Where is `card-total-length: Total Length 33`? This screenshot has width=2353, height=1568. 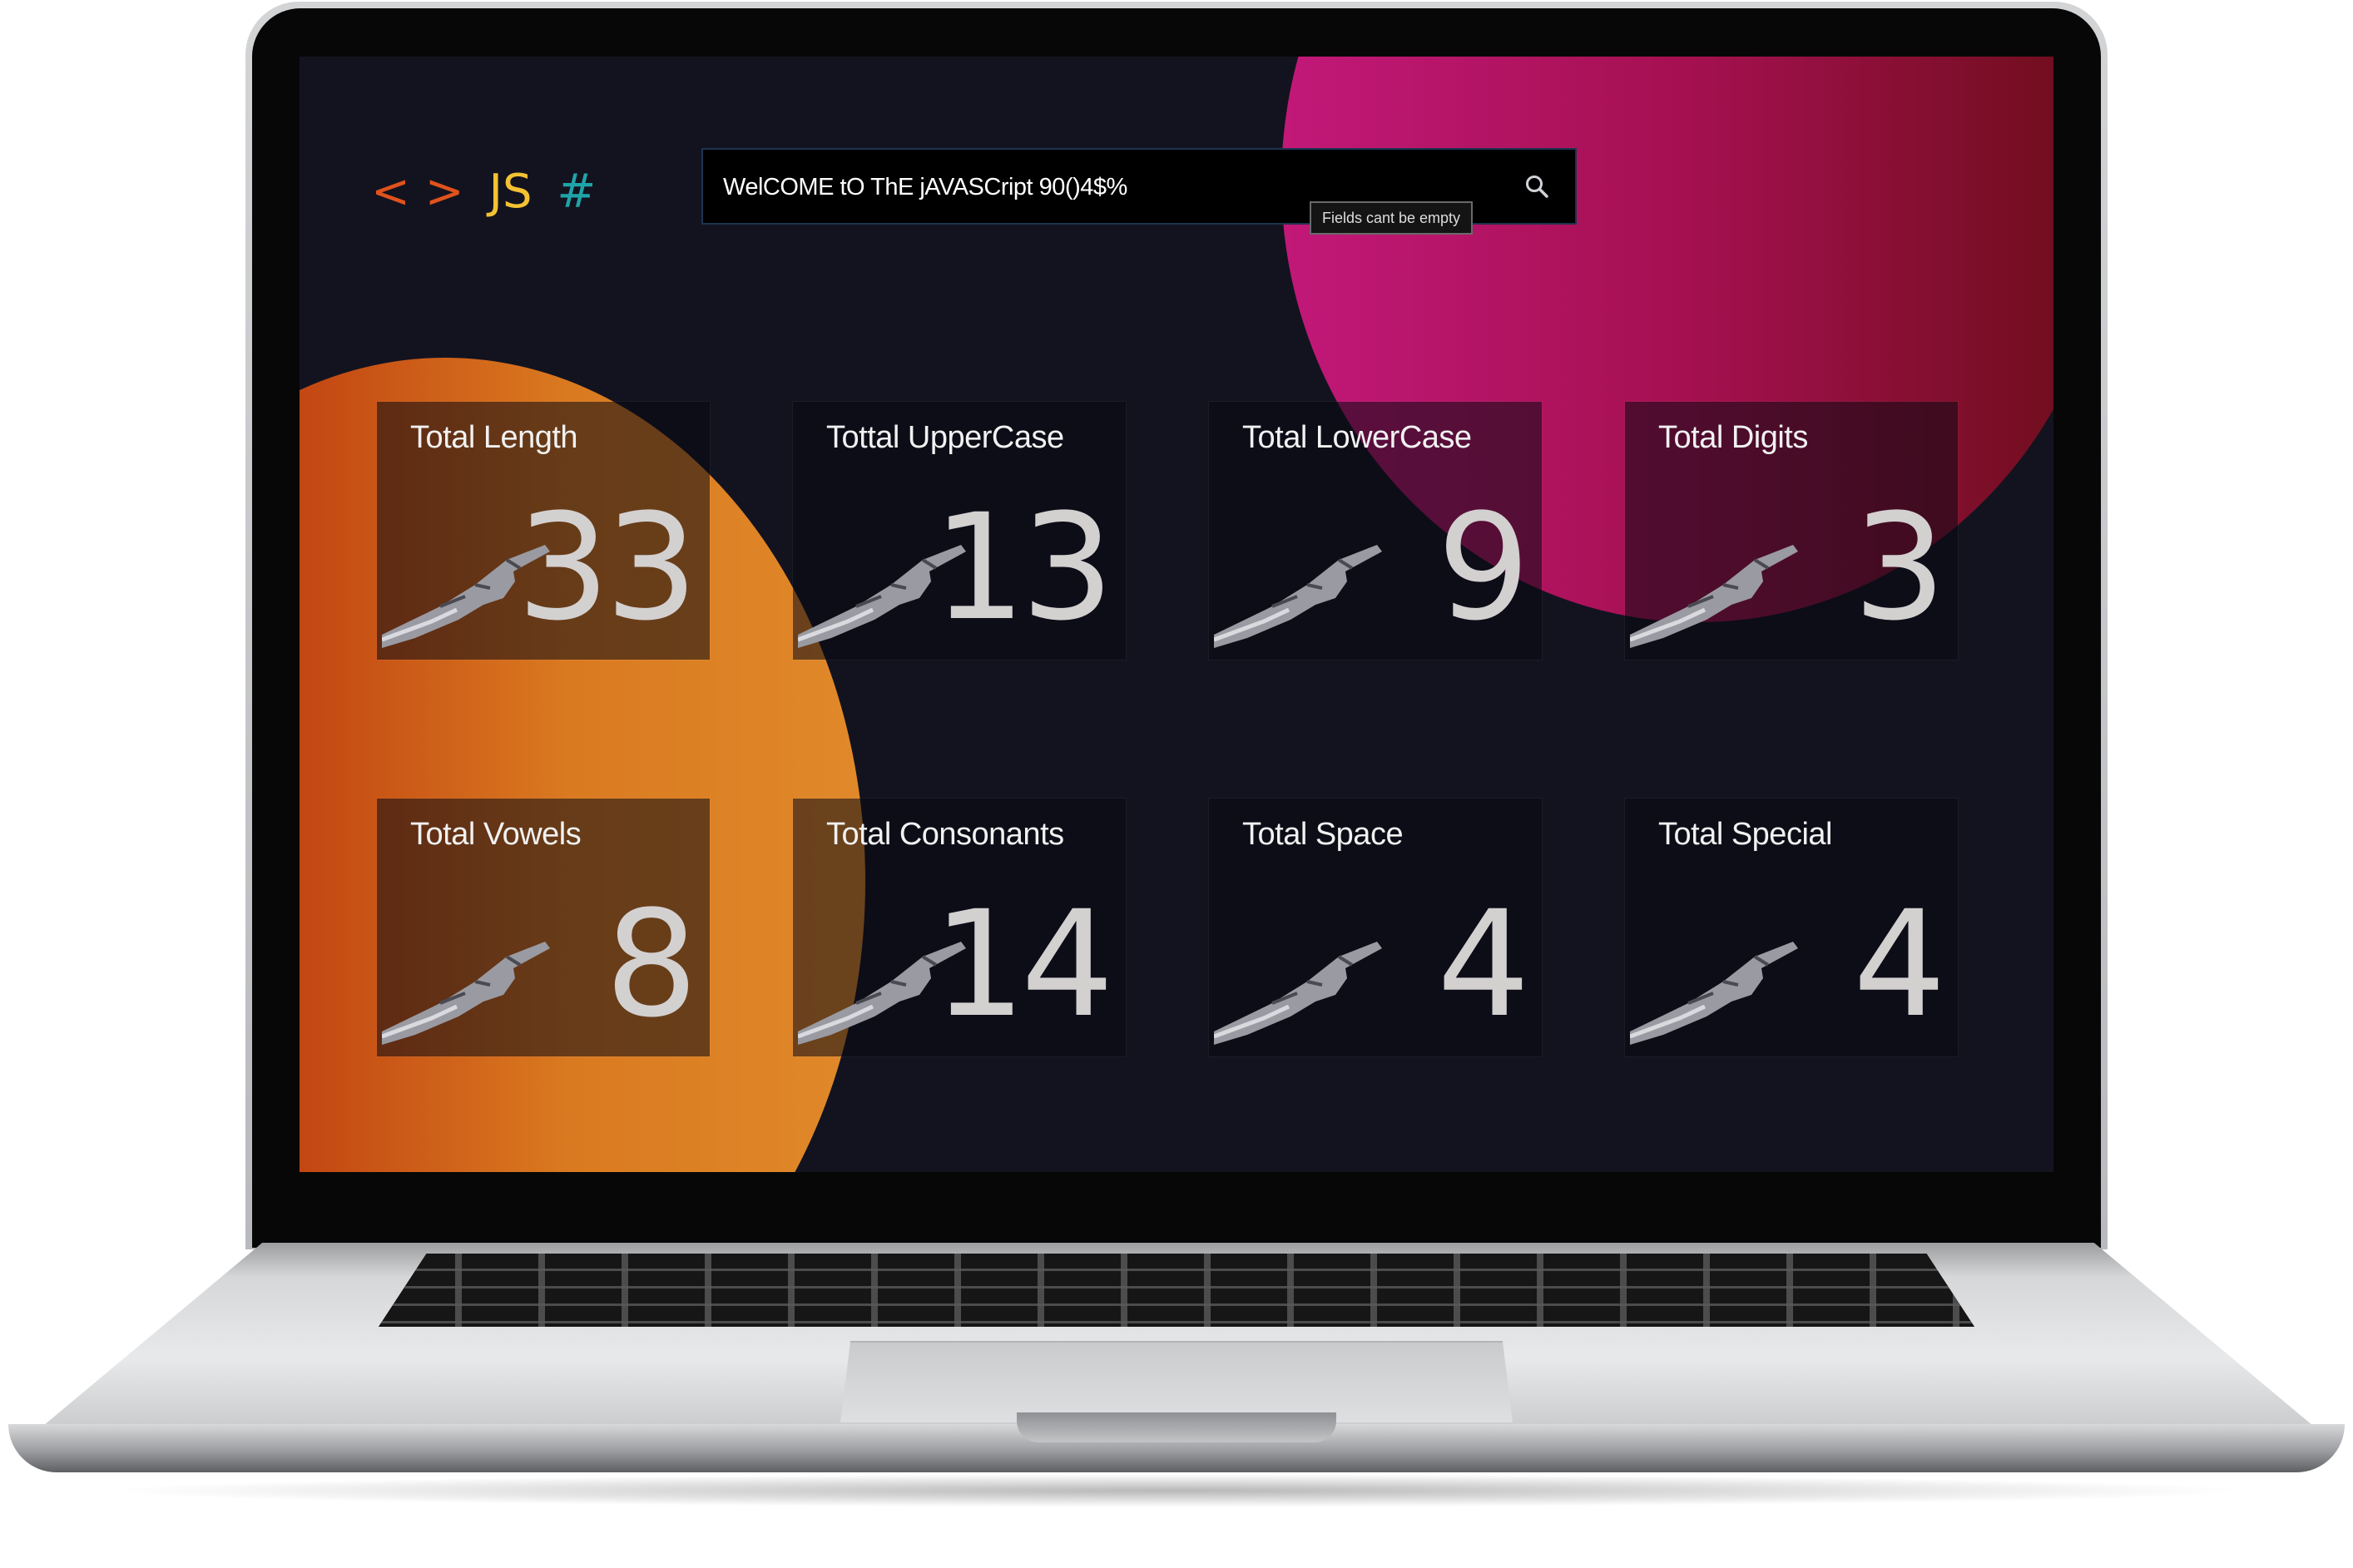
card-total-length: Total Length 33 is located at coordinates (543, 531).